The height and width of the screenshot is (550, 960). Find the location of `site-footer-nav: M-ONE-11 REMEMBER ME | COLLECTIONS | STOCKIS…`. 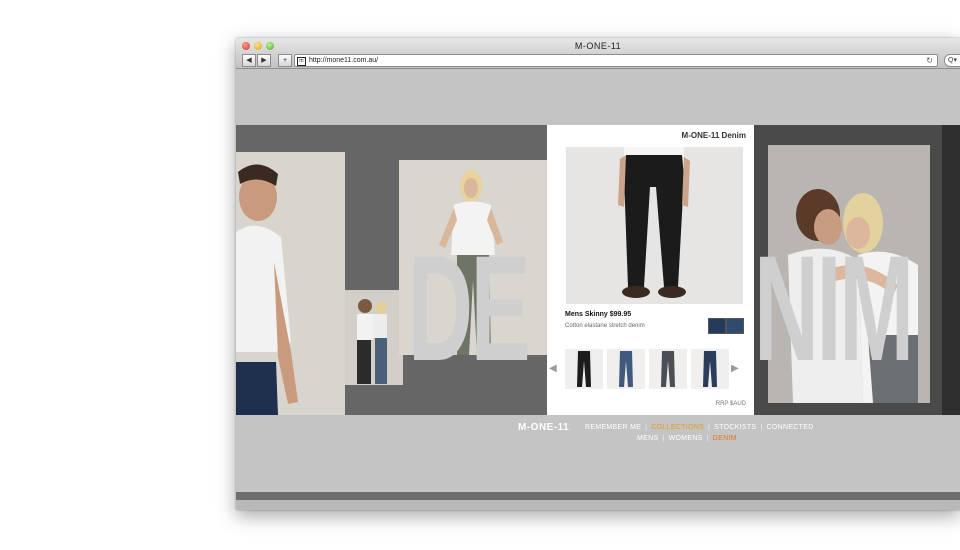

site-footer-nav: M-ONE-11 REMEMBER ME | COLLECTIONS | STOCKIS… is located at coordinates (598, 435).